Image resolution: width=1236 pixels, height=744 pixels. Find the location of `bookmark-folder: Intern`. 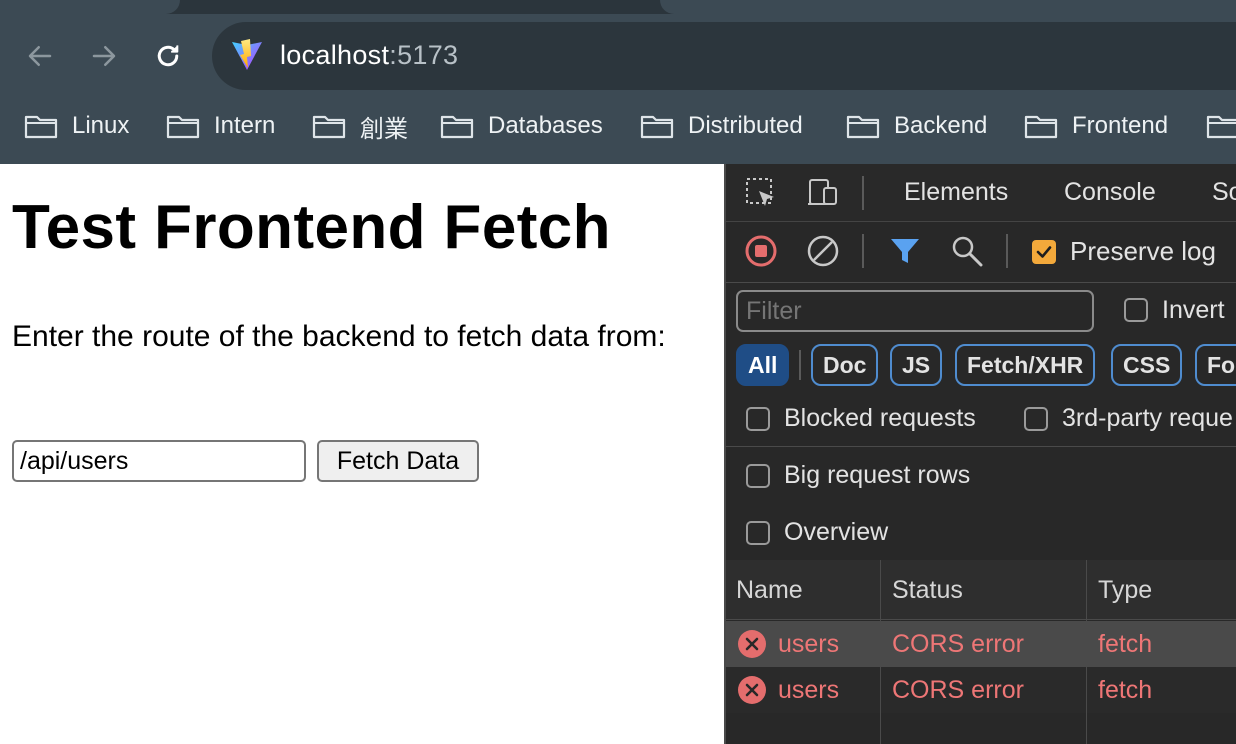

bookmark-folder: Intern is located at coordinates (220, 126).